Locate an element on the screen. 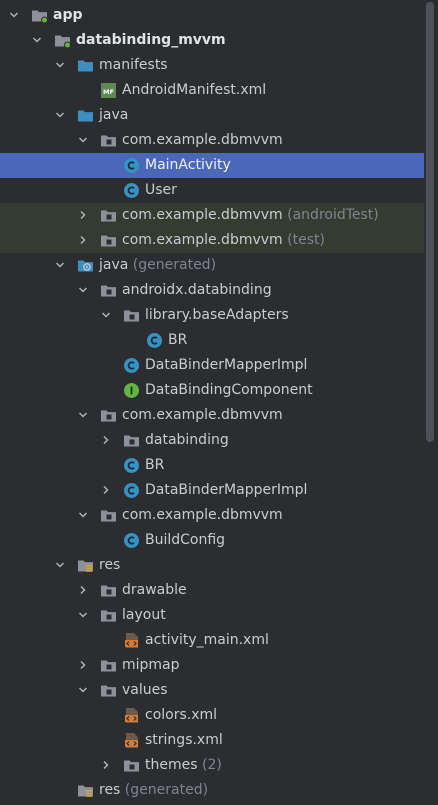  tree-node: mipmap is located at coordinates (212, 665).